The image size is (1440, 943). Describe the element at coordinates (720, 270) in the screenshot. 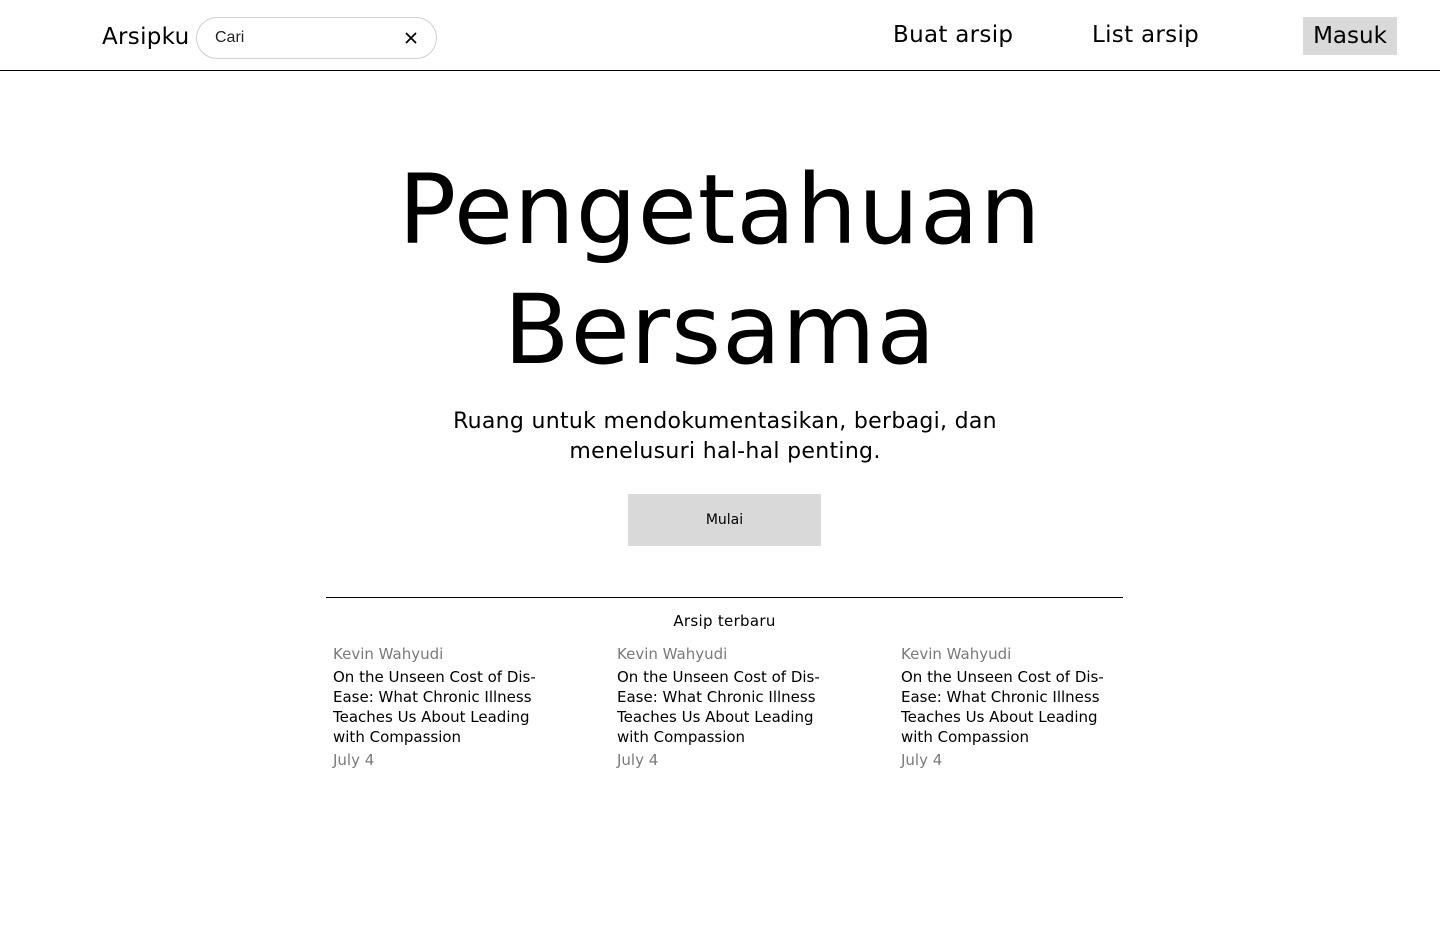

I see `hero-title: Pengetahuan Bersama` at that location.